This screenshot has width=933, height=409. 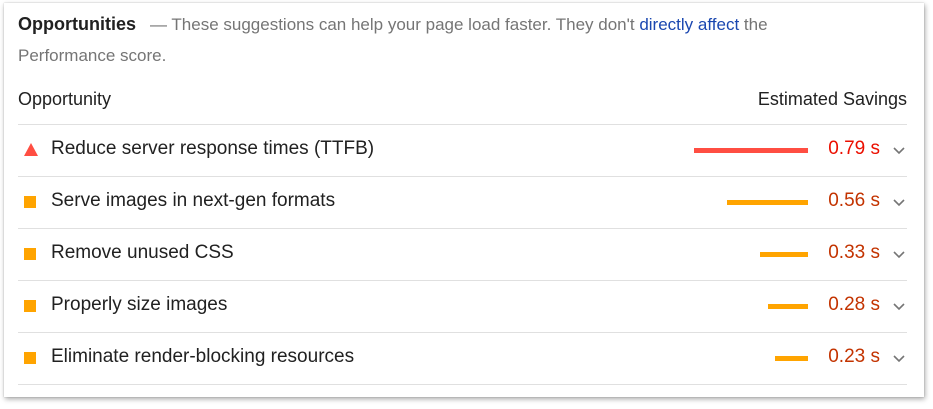 What do you see at coordinates (65, 99) in the screenshot?
I see `column-header-opportunity: Opportunity` at bounding box center [65, 99].